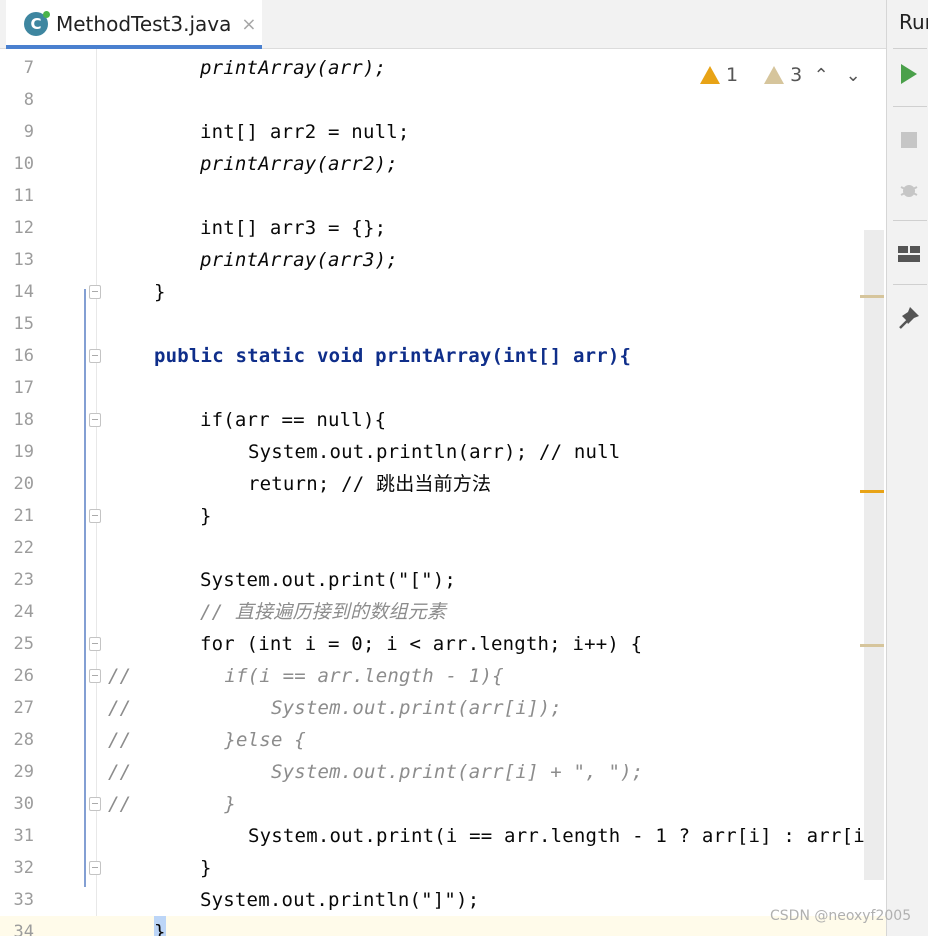 This screenshot has height=936, width=928. Describe the element at coordinates (23, 356) in the screenshot. I see `line-number: 16` at that location.